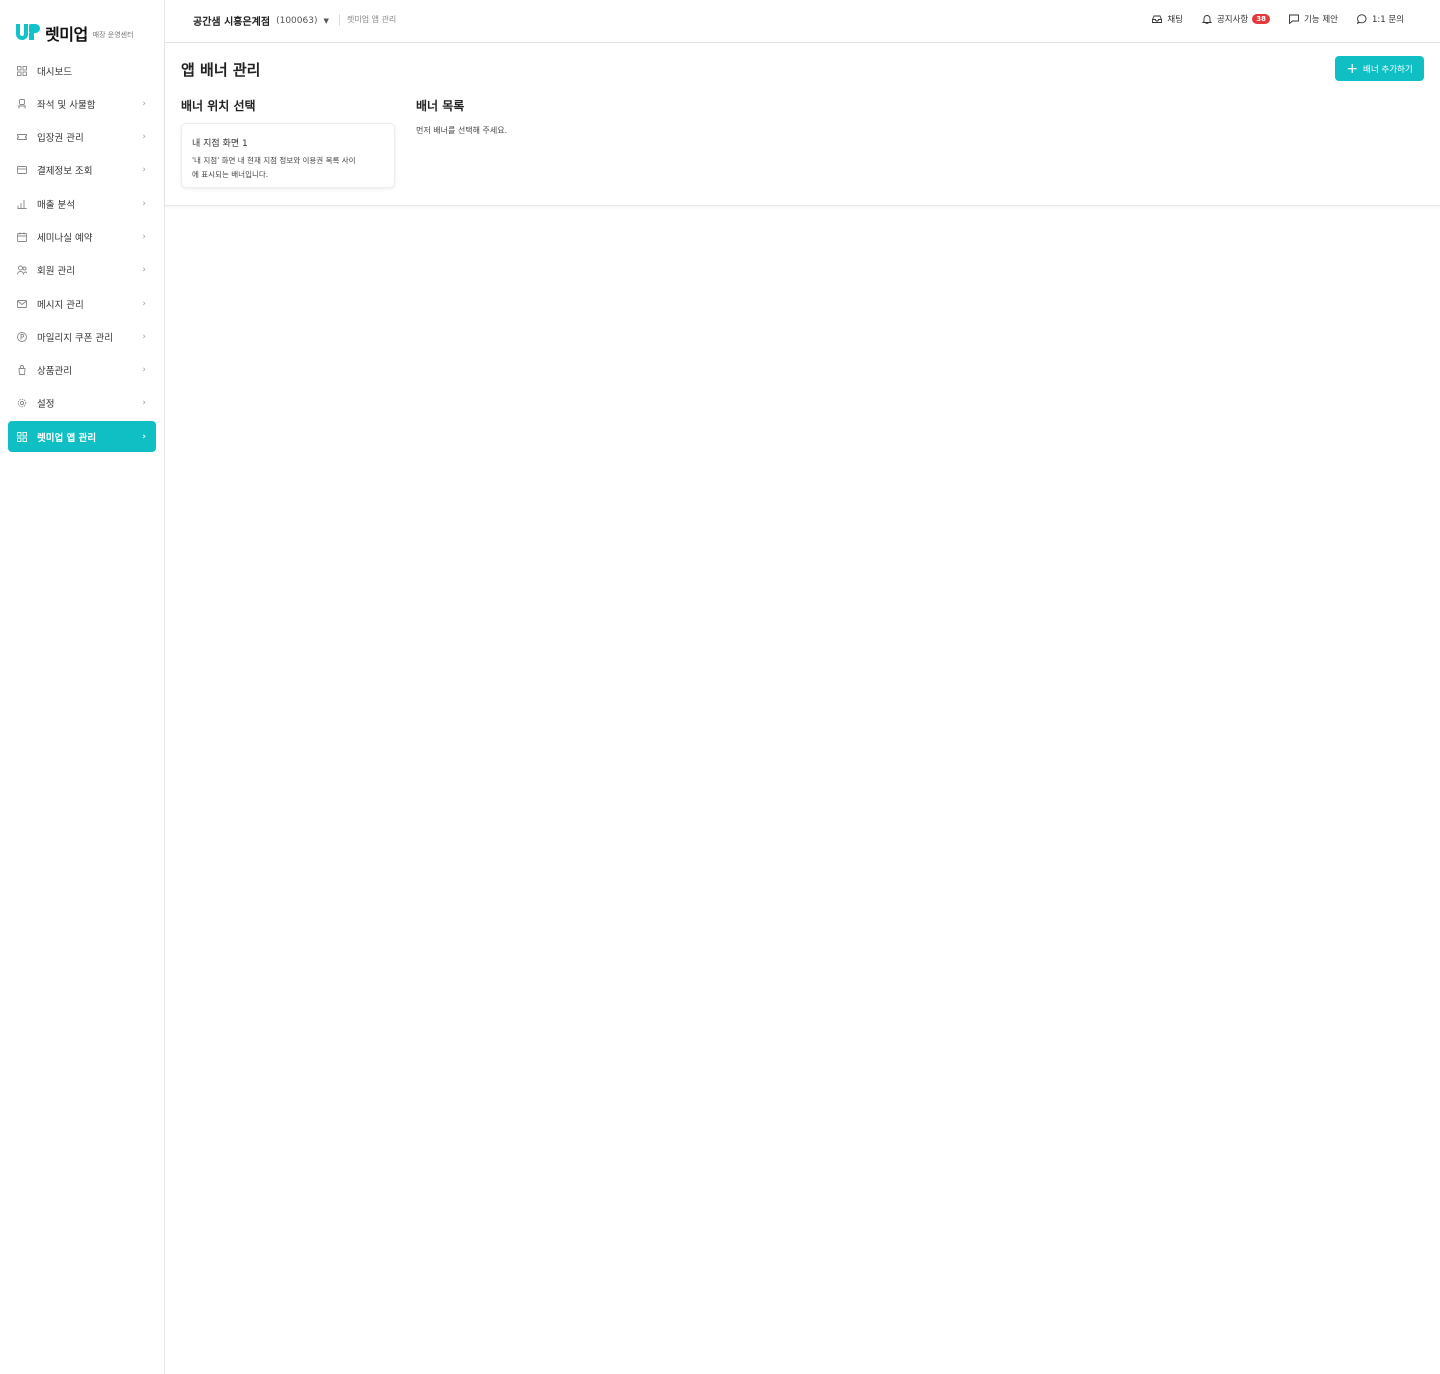  What do you see at coordinates (339, 20) in the screenshot?
I see `breadcrumb-divider` at bounding box center [339, 20].